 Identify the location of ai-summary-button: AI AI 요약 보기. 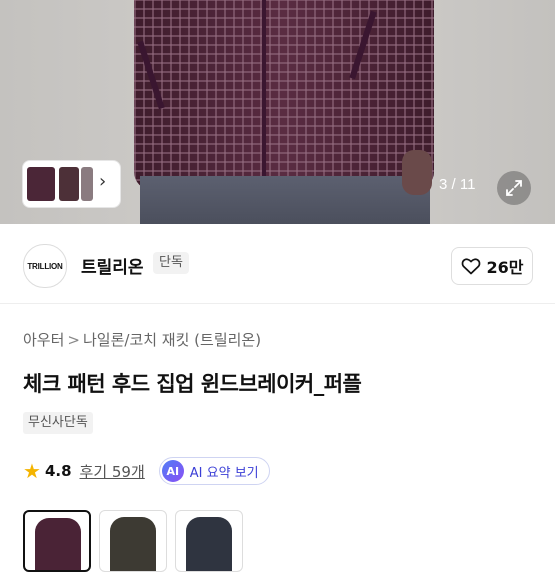
(214, 471).